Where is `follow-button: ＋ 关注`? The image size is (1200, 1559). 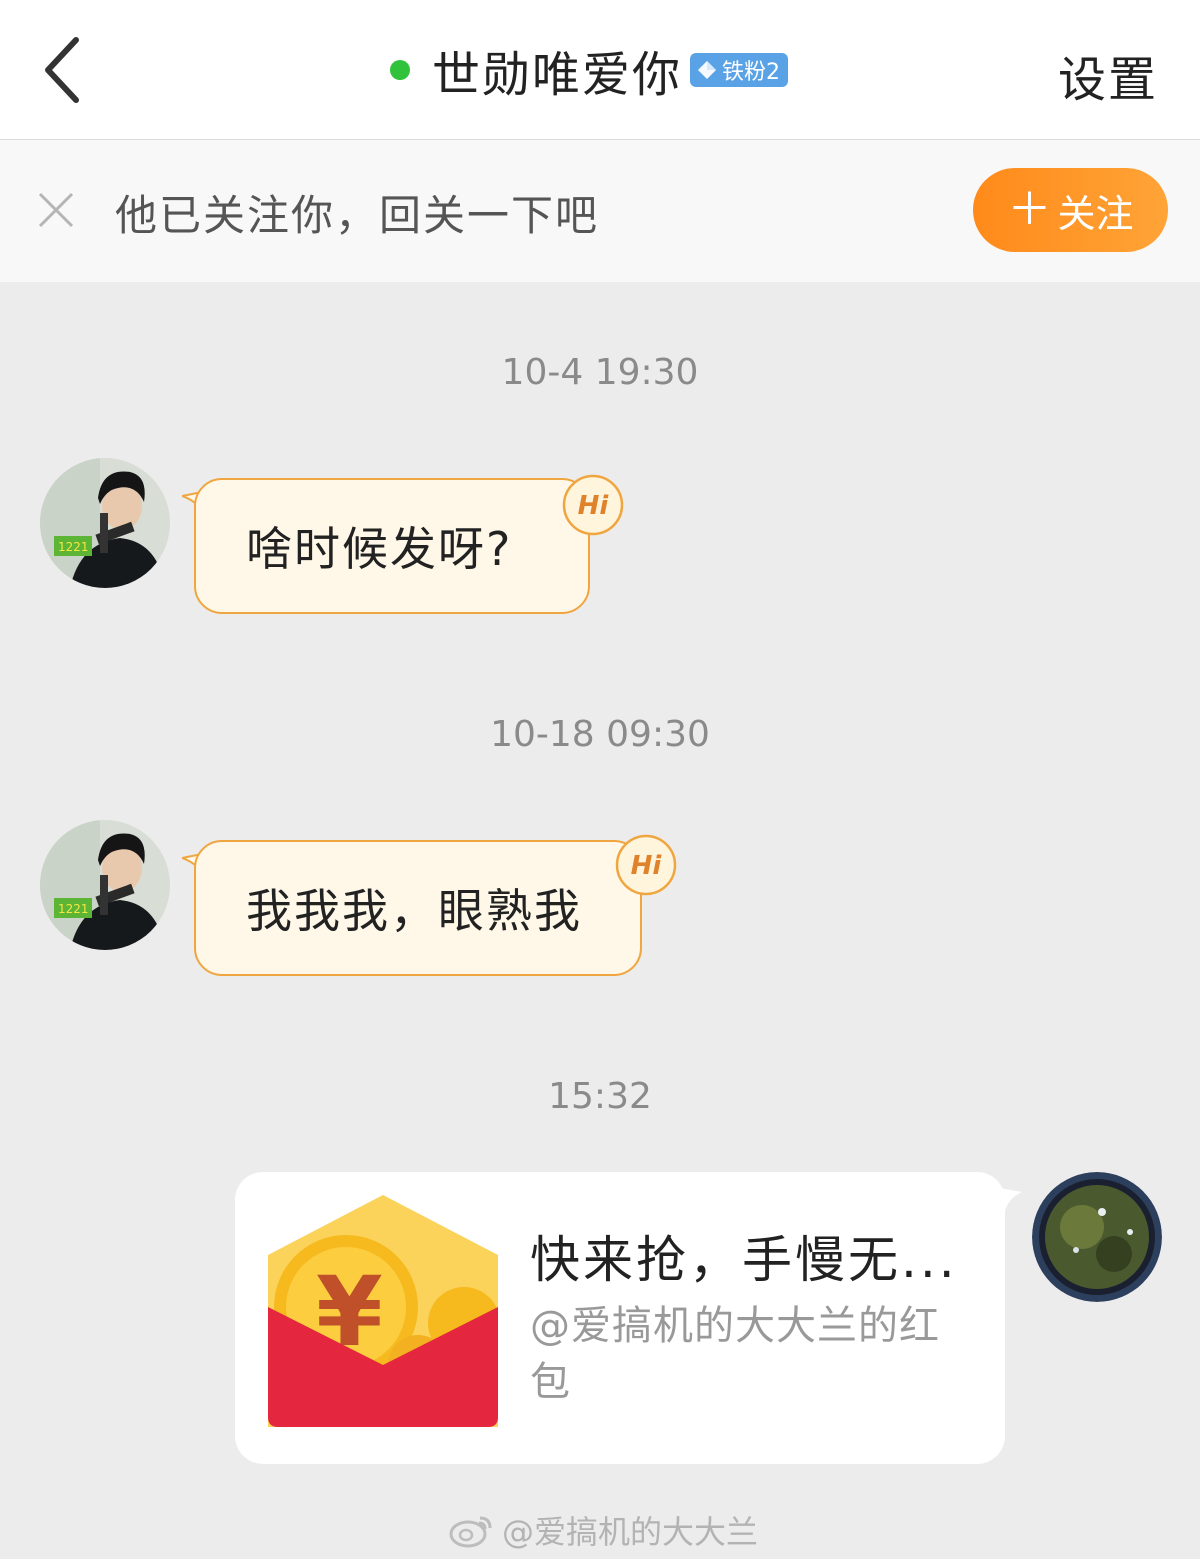
follow-button: ＋ 关注 is located at coordinates (1070, 210).